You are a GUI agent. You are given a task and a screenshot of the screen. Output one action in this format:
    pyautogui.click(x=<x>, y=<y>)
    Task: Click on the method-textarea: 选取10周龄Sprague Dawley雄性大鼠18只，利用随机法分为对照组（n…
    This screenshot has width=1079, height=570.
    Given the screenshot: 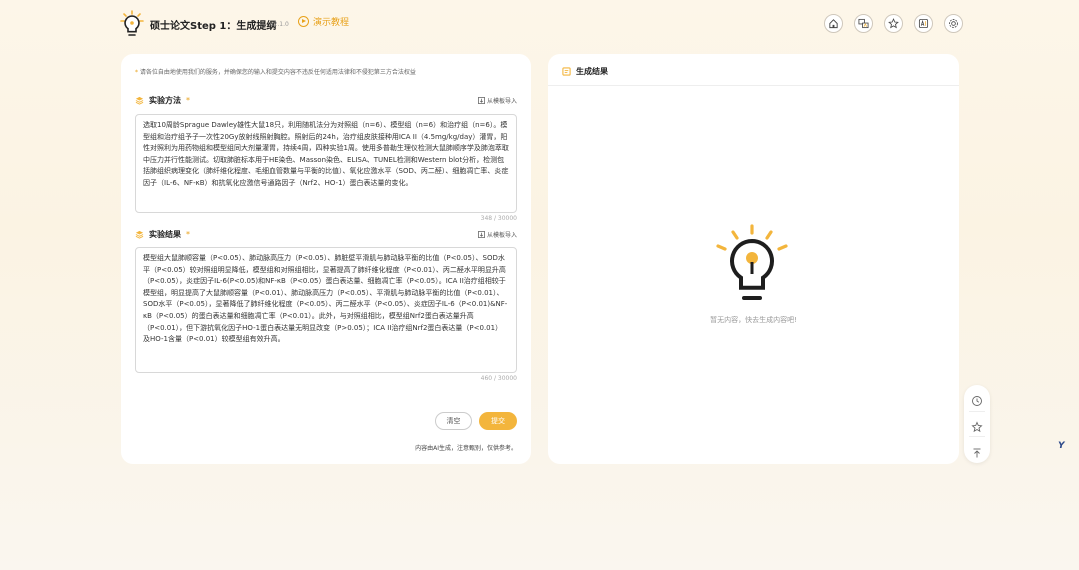 What is the action you would take?
    pyautogui.click(x=326, y=163)
    